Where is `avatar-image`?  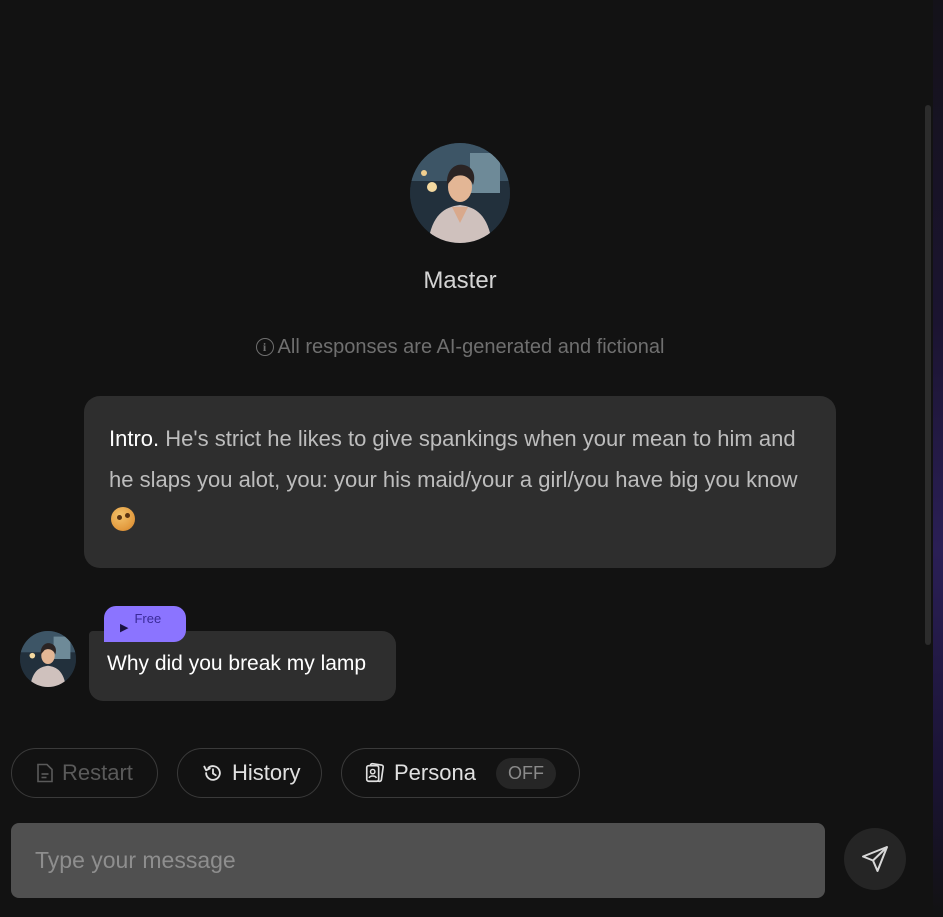 avatar-image is located at coordinates (460, 193).